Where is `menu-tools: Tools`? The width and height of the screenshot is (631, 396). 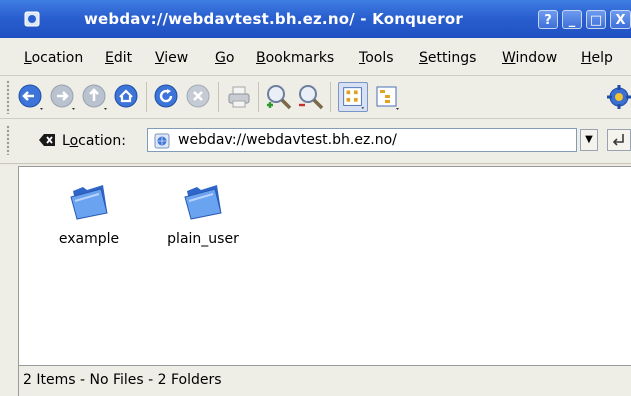
menu-tools: Tools is located at coordinates (376, 58).